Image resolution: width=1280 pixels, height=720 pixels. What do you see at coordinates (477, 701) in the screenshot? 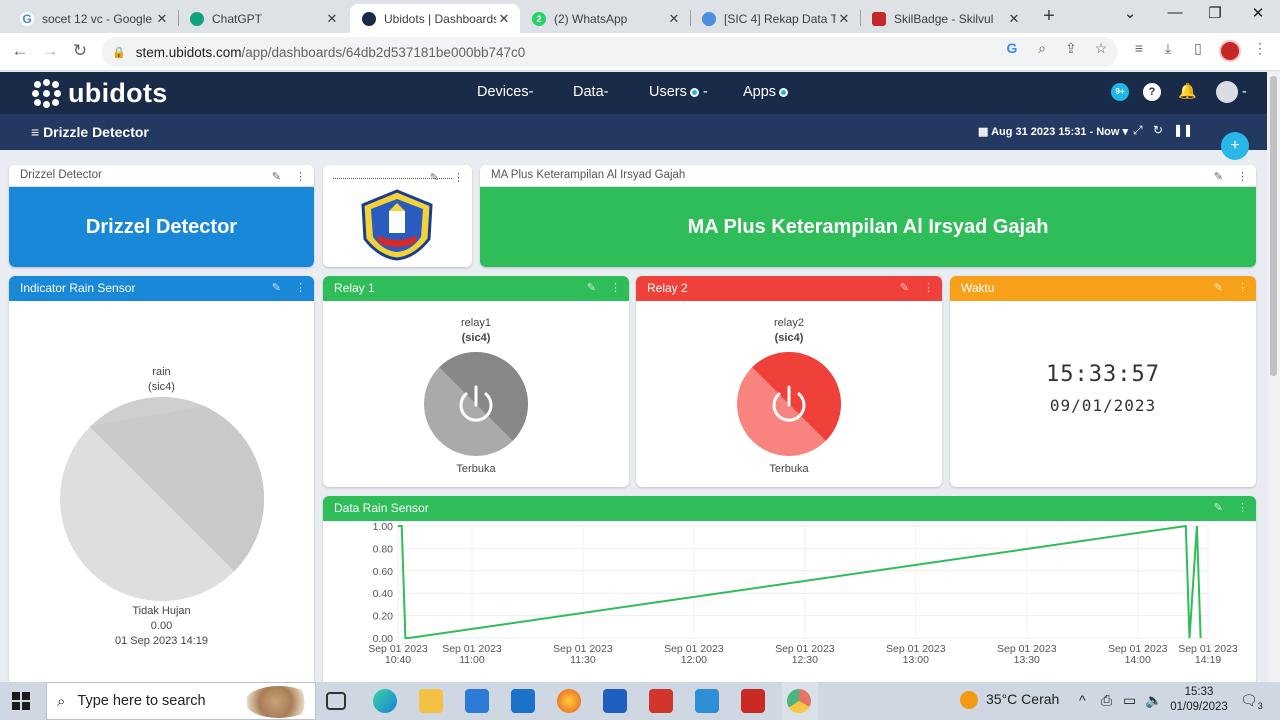
I see `store-icon` at bounding box center [477, 701].